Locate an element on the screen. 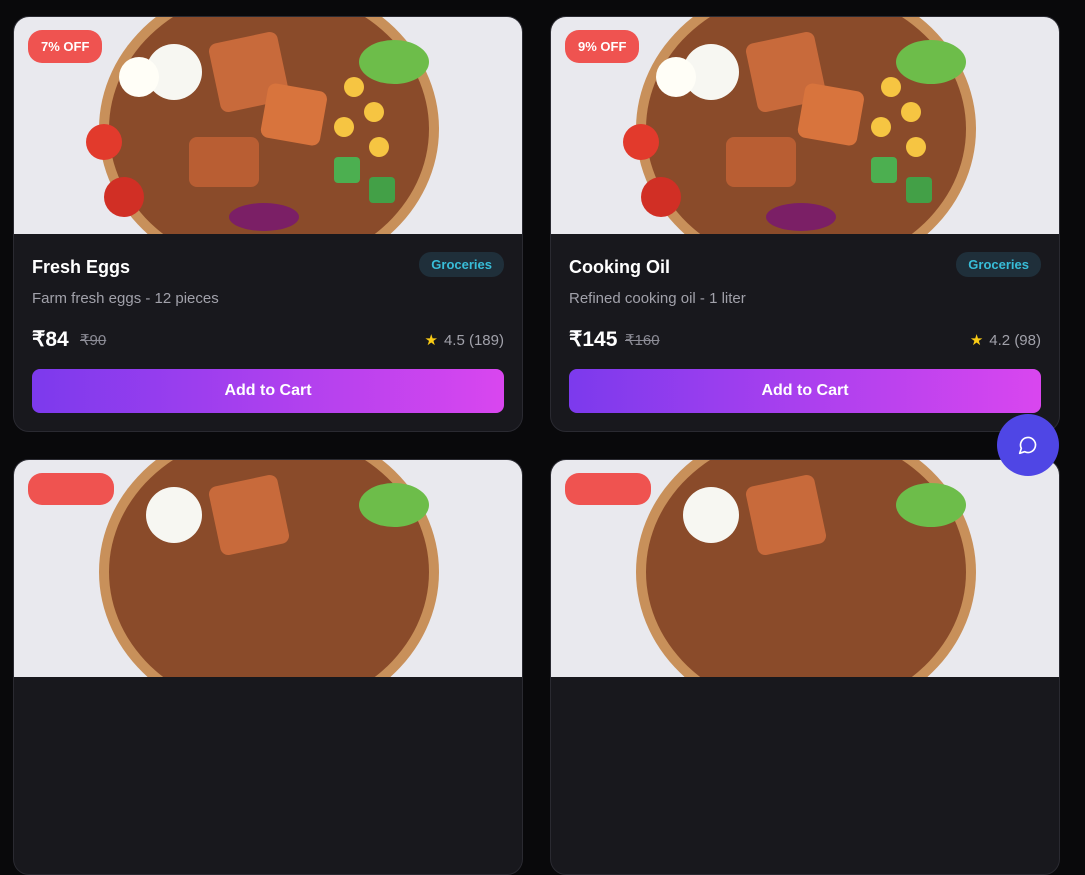 The image size is (1085, 875). product-rating: ★ 4.2 (98) is located at coordinates (1005, 340).